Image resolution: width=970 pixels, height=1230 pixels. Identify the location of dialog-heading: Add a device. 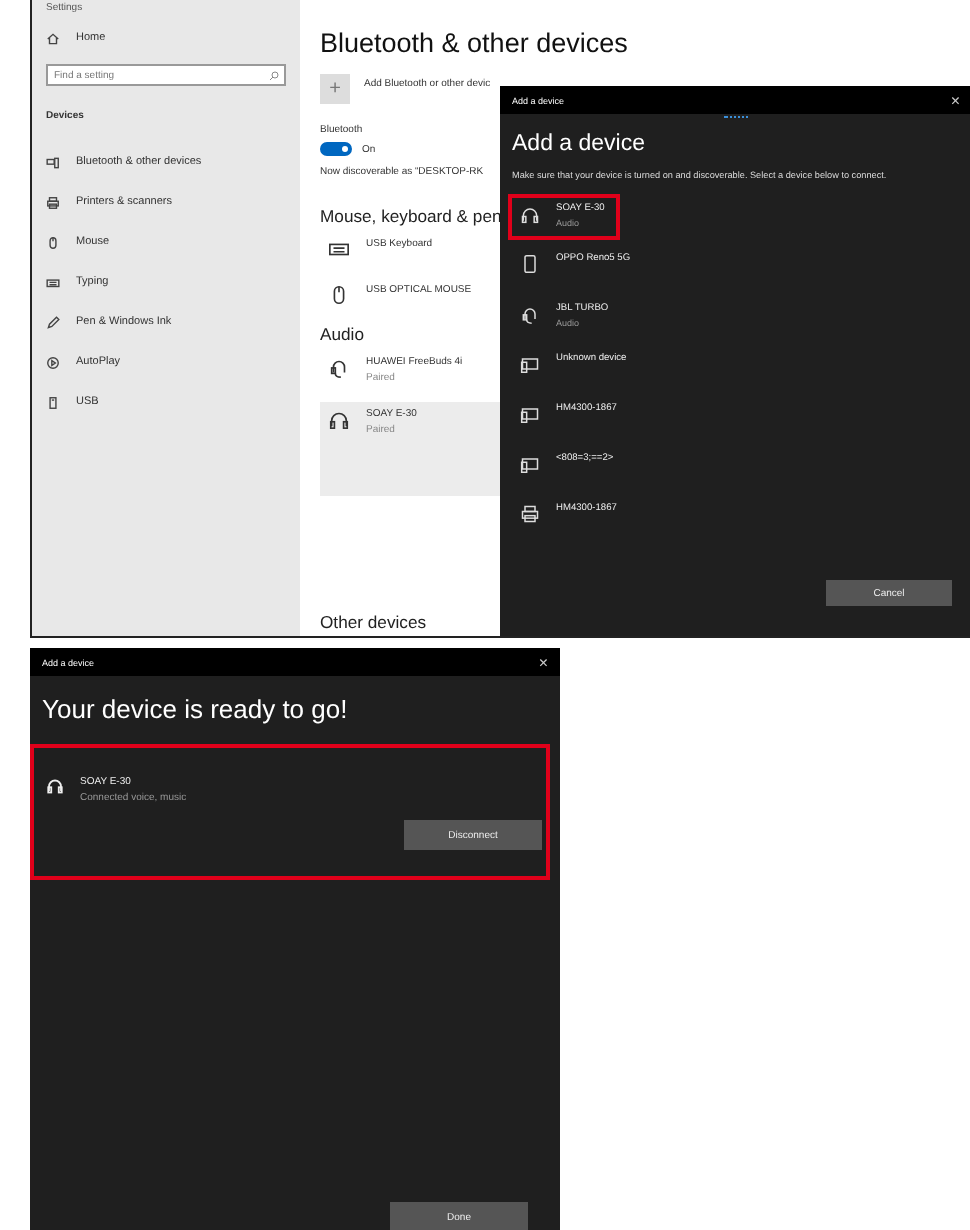
(579, 144).